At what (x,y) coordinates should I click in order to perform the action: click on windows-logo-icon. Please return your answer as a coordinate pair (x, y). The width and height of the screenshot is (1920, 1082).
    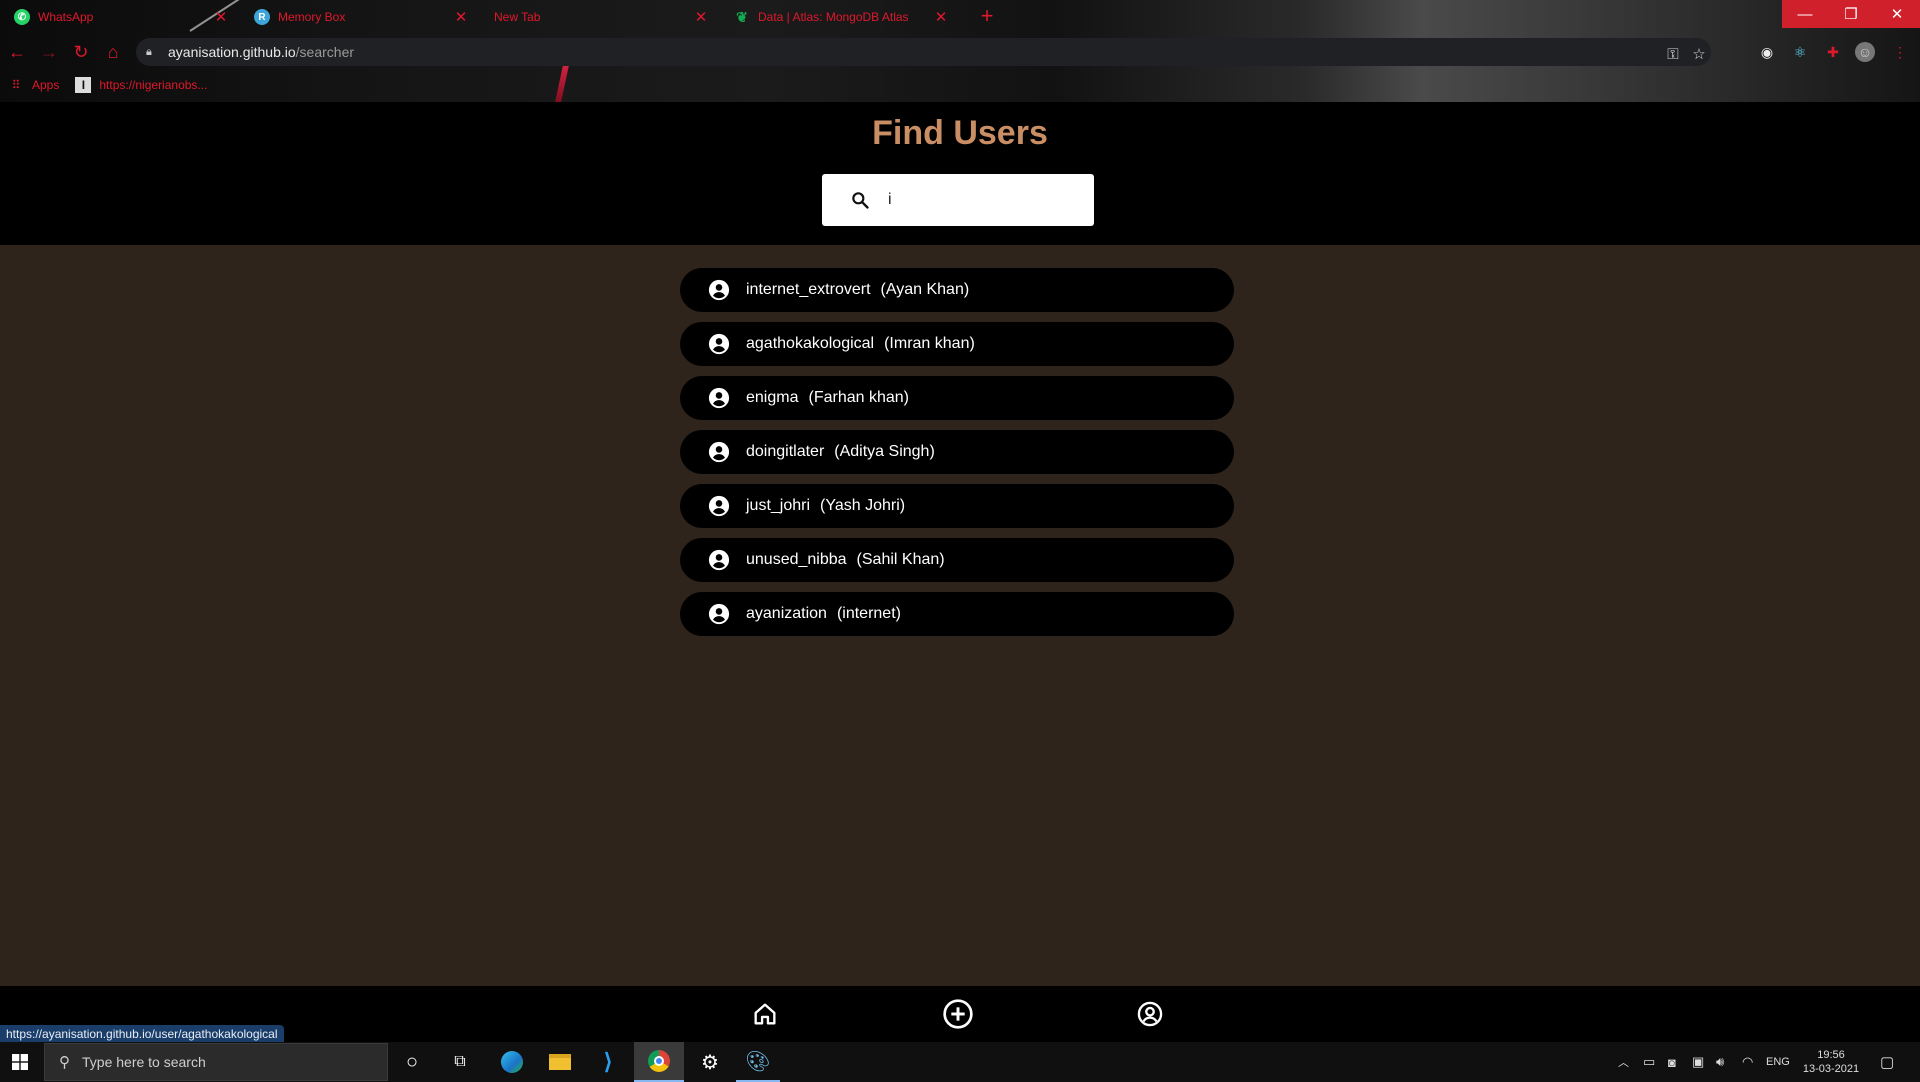
    Looking at the image, I should click on (20, 1062).